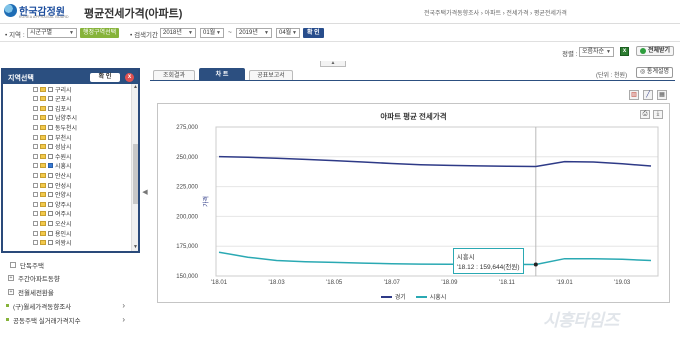 This screenshot has width=680, height=337. I want to click on region-tree-item: 안양시, so click(52, 195).